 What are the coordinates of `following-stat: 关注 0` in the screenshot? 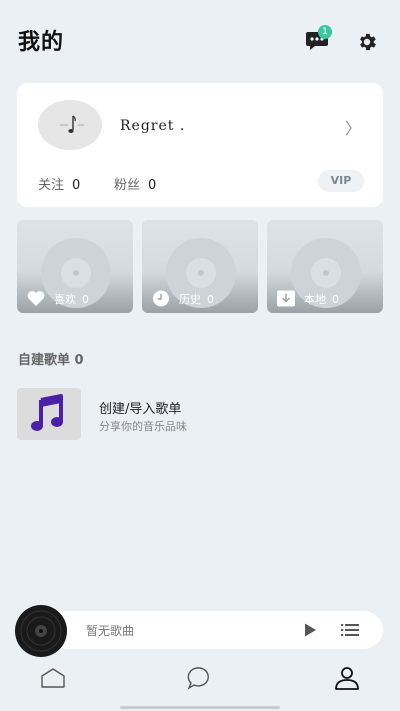 It's located at (59, 183).